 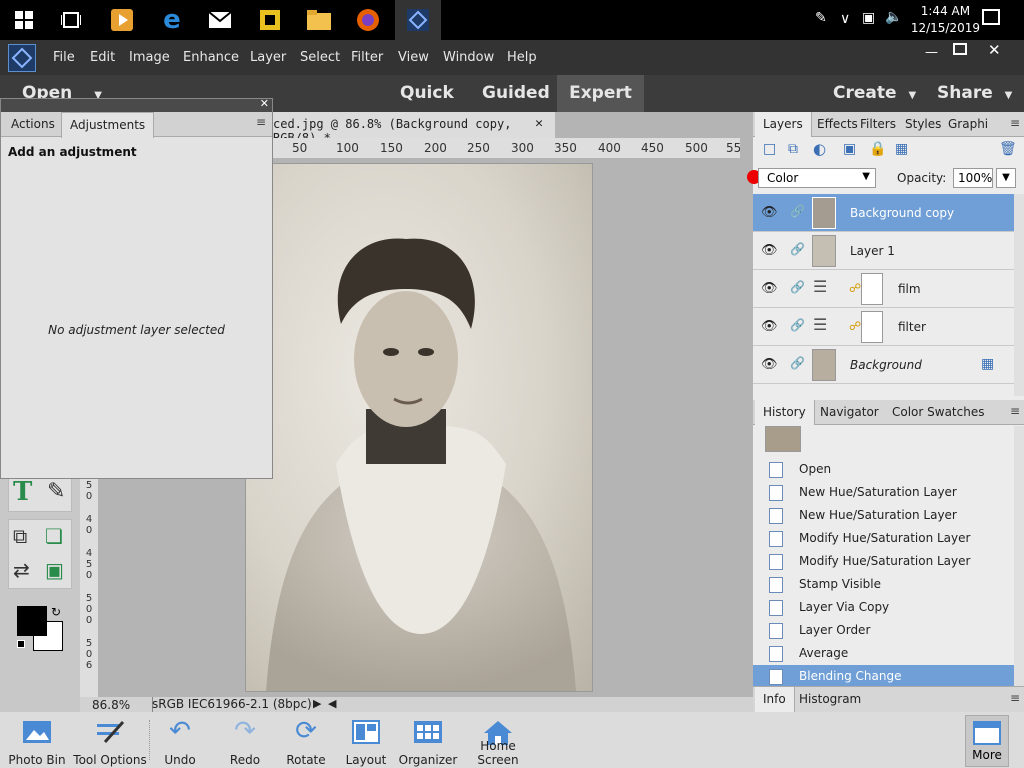 I want to click on elements-icon, so click(x=418, y=20).